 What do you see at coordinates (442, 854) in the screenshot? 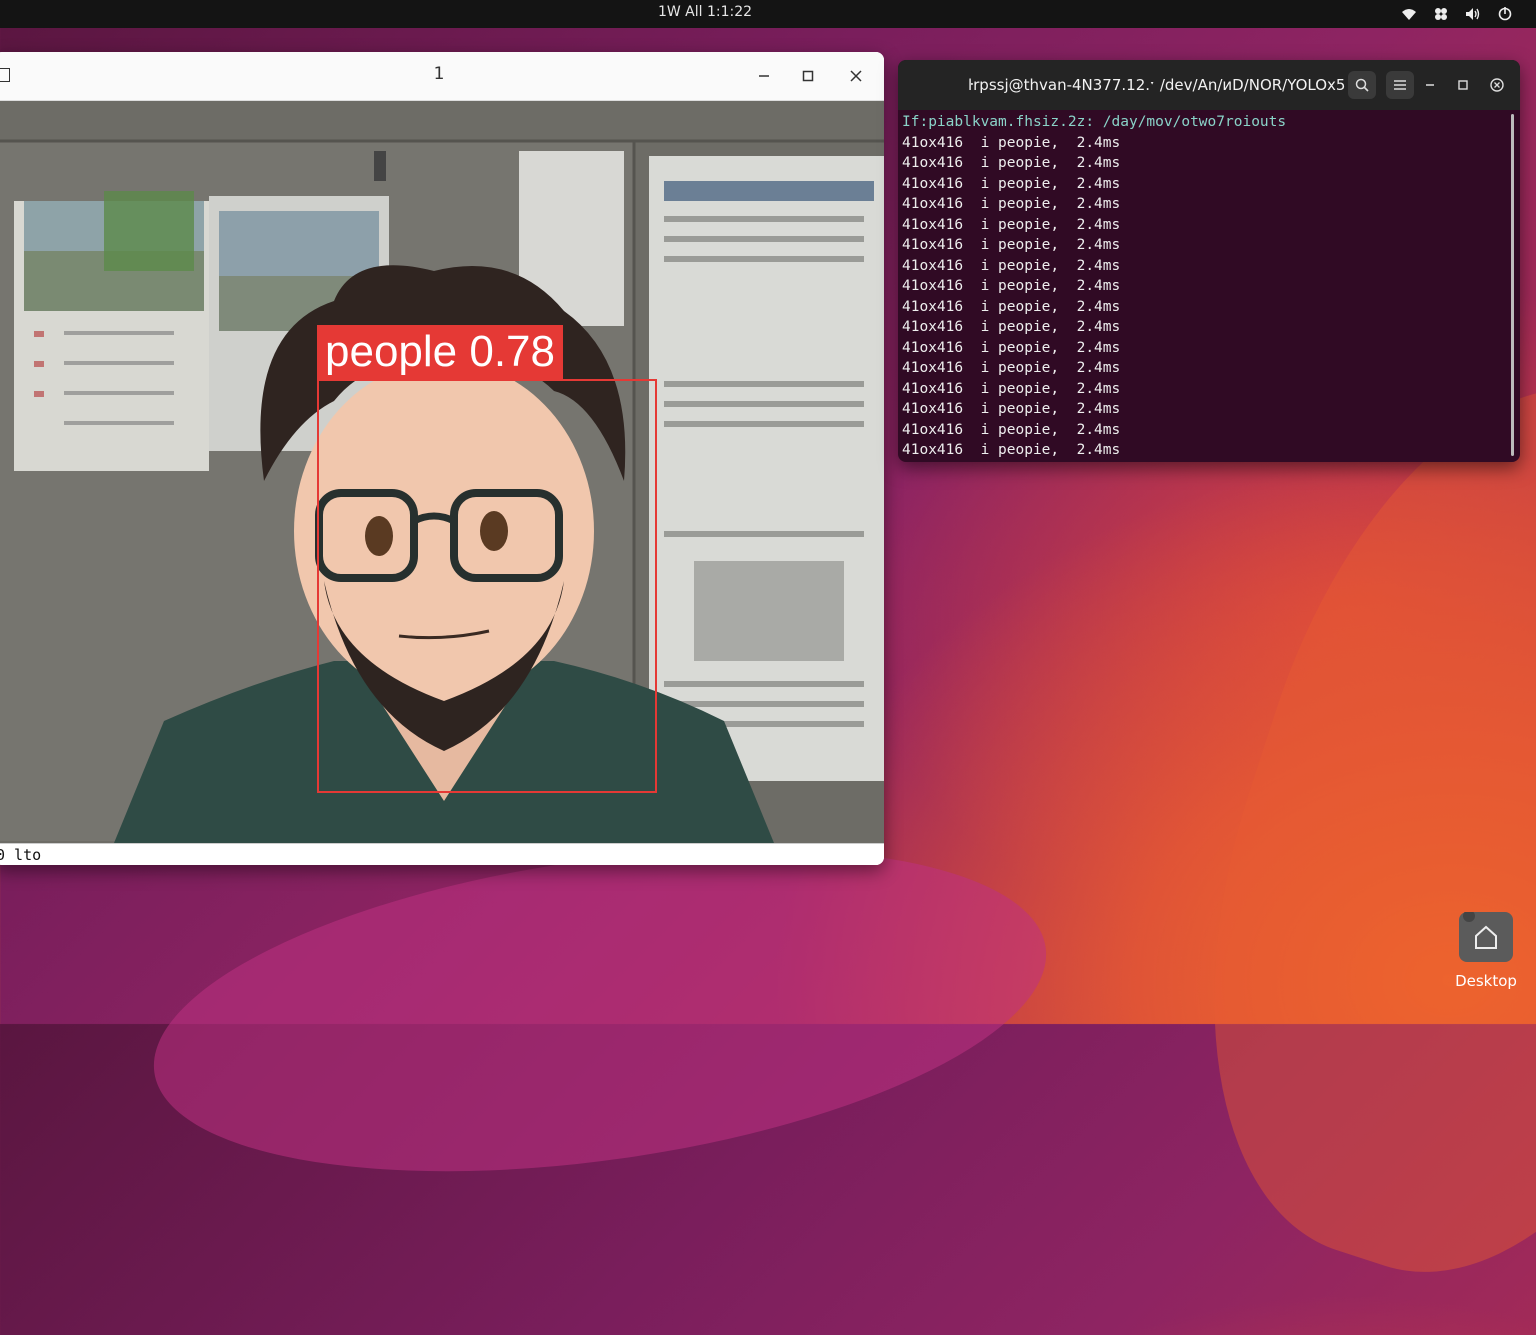
I see `status-bar: 0 lto` at bounding box center [442, 854].